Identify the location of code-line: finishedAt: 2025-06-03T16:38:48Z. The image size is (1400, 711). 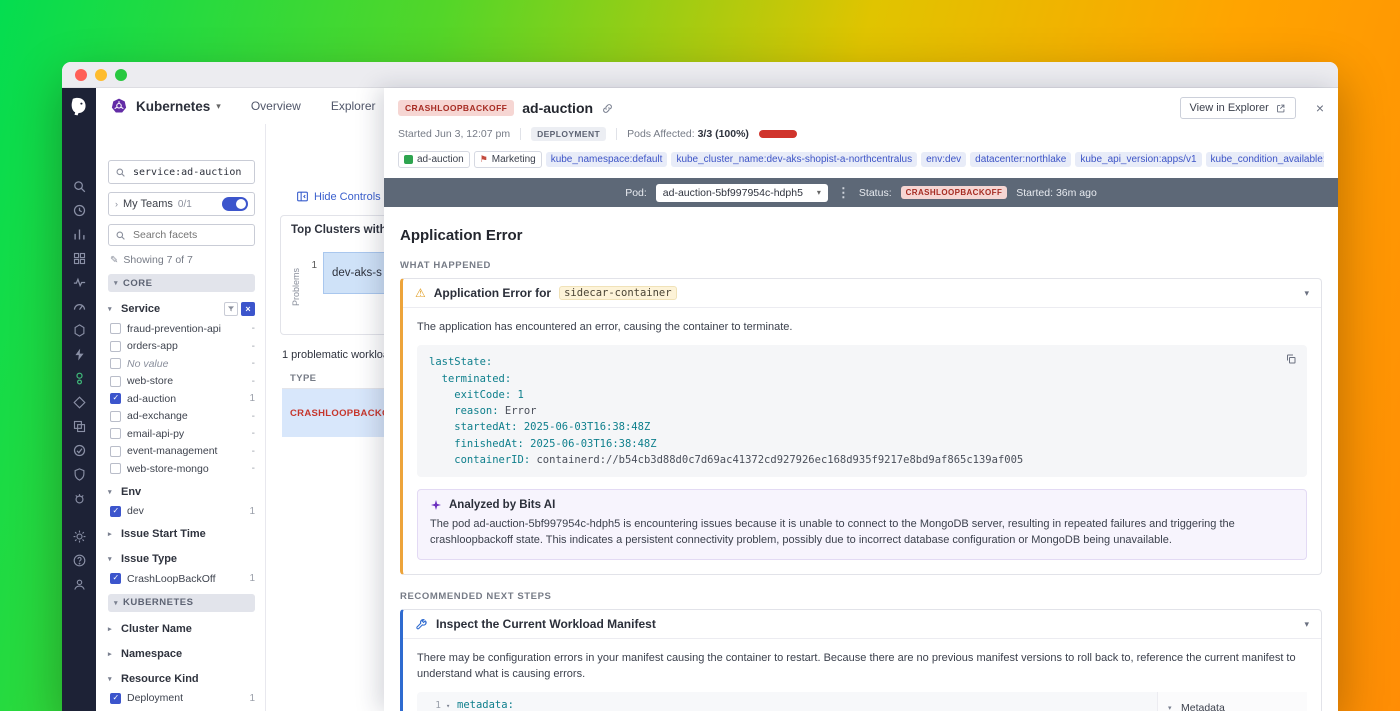
(543, 443).